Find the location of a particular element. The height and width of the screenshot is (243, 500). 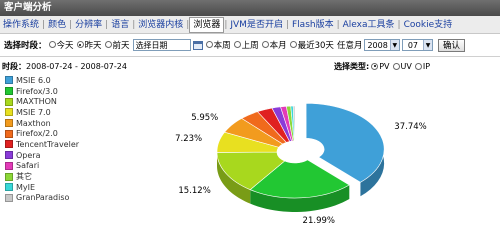

legend-item: MyIE is located at coordinates (42, 187).